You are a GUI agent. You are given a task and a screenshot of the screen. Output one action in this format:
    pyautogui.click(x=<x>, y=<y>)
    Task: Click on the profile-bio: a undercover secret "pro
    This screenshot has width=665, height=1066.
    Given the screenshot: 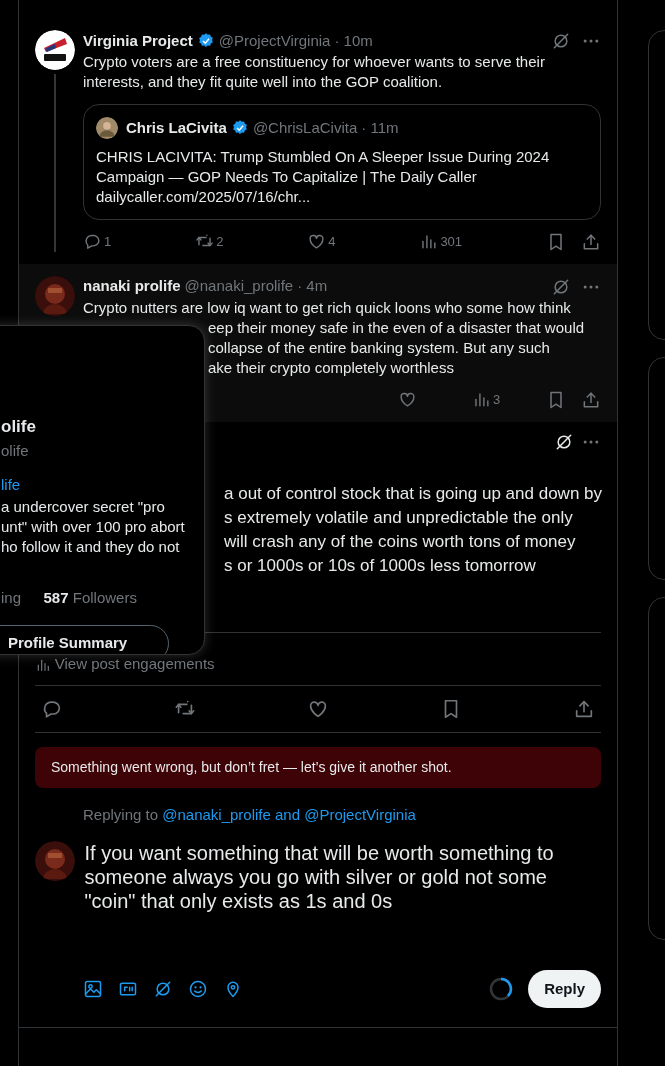 What is the action you would take?
    pyautogui.click(x=83, y=506)
    